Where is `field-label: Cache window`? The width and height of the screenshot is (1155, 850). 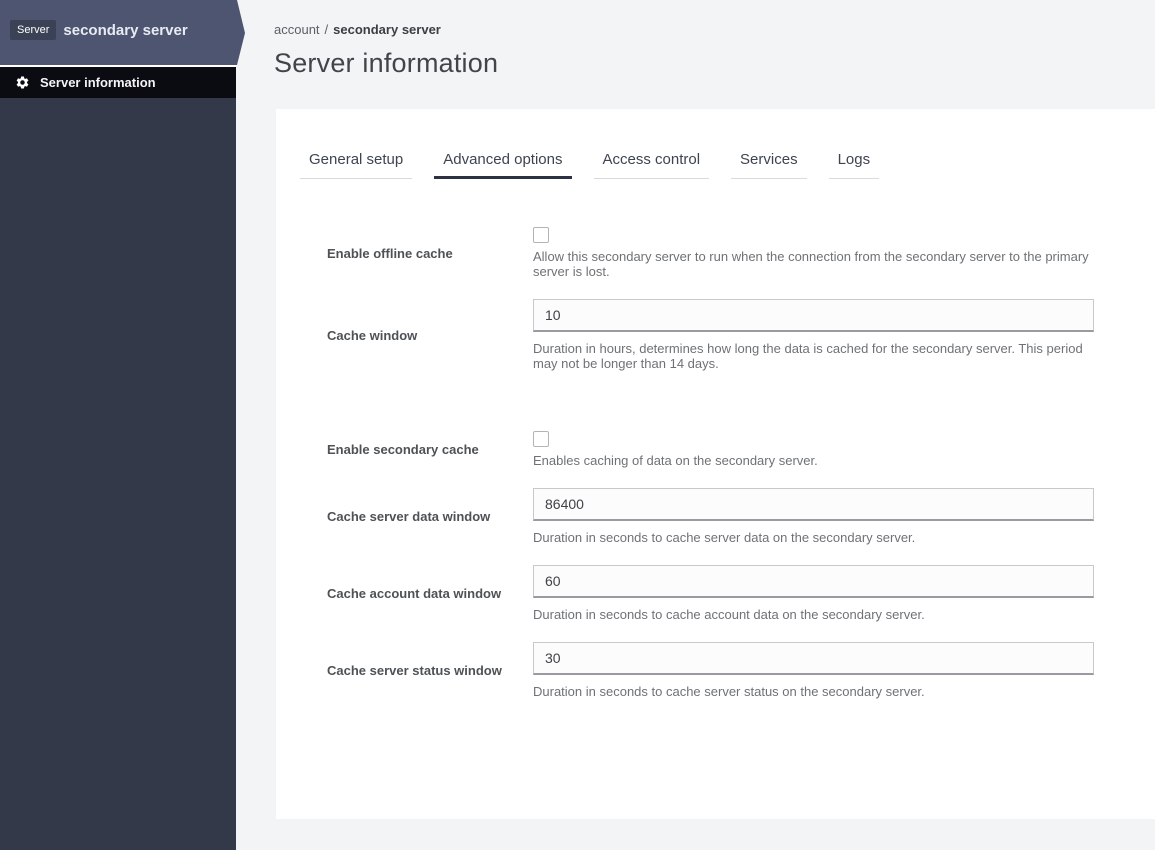 field-label: Cache window is located at coordinates (372, 335).